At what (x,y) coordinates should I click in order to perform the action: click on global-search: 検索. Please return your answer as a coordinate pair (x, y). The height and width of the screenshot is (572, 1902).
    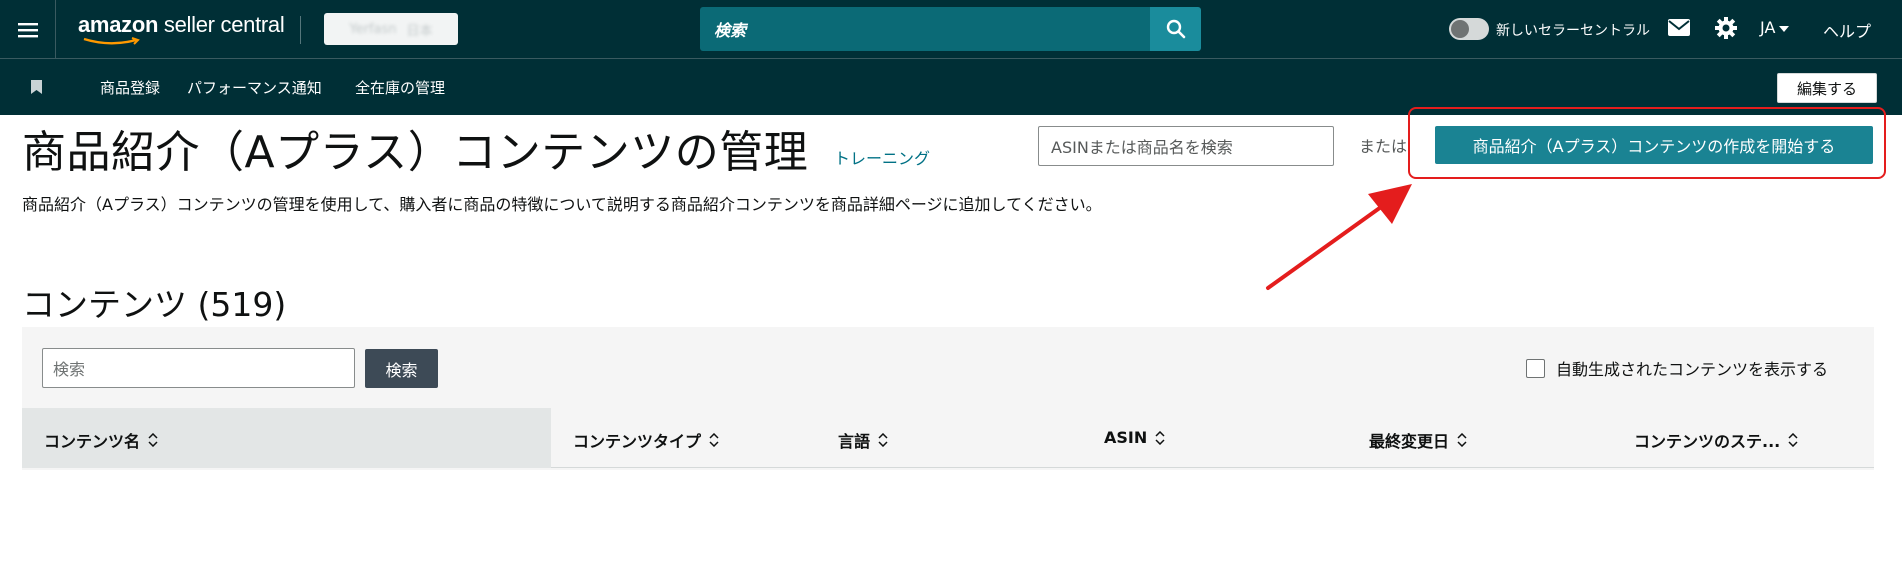
    Looking at the image, I should click on (950, 29).